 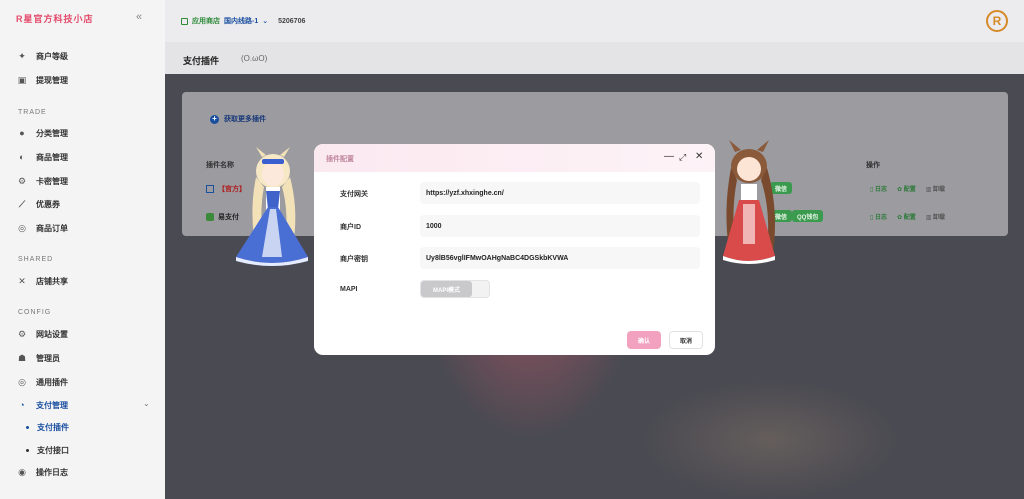 What do you see at coordinates (48, 204) in the screenshot?
I see `sidebar-item-label: 优惠券` at bounding box center [48, 204].